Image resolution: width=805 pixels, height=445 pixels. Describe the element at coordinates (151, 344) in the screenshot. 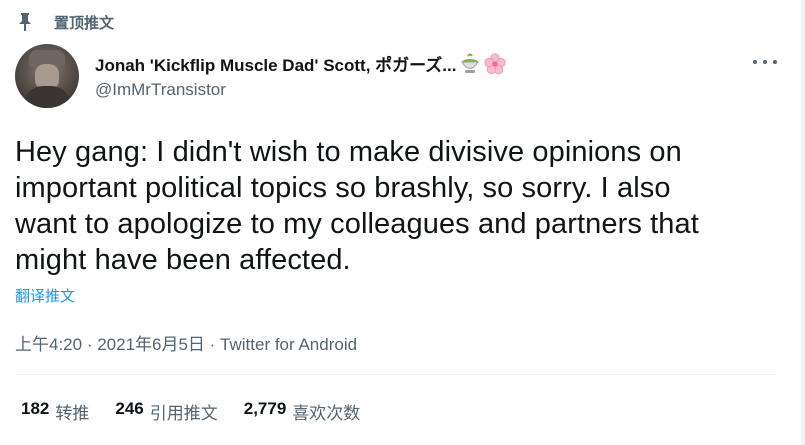

I see `tweet-date: 2021年6月5日` at that location.